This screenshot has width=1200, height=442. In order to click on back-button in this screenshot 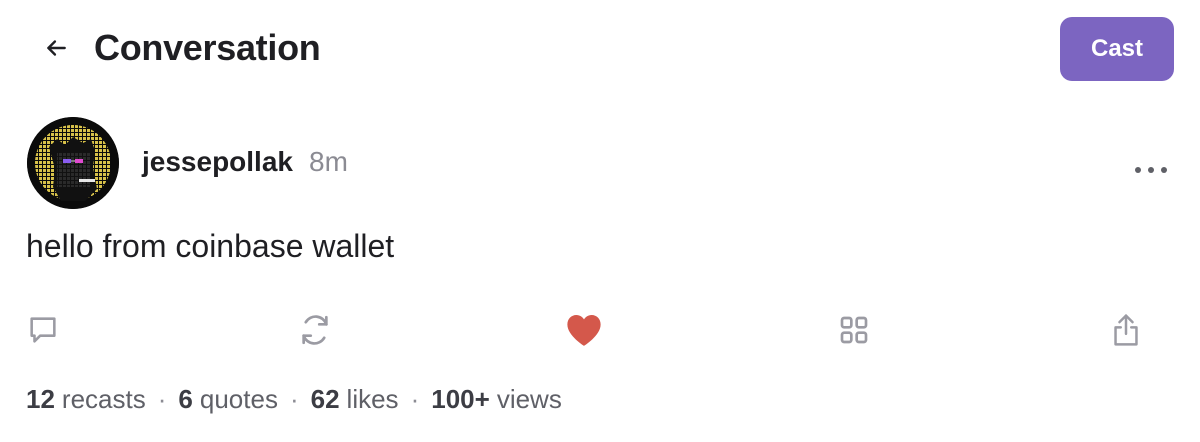, I will do `click(56, 48)`.